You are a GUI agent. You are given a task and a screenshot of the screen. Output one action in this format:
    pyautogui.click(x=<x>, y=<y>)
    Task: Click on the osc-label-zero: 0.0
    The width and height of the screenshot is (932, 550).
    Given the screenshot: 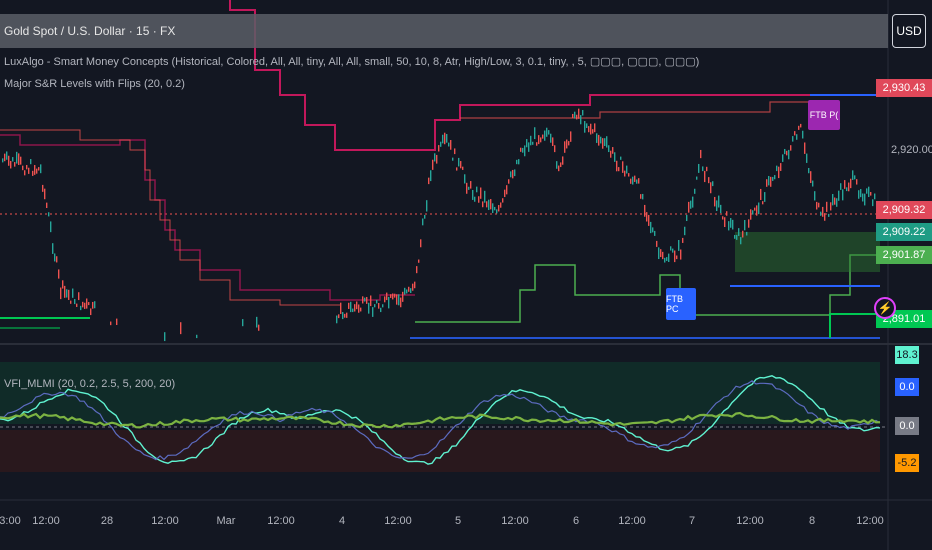 What is the action you would take?
    pyautogui.click(x=907, y=426)
    